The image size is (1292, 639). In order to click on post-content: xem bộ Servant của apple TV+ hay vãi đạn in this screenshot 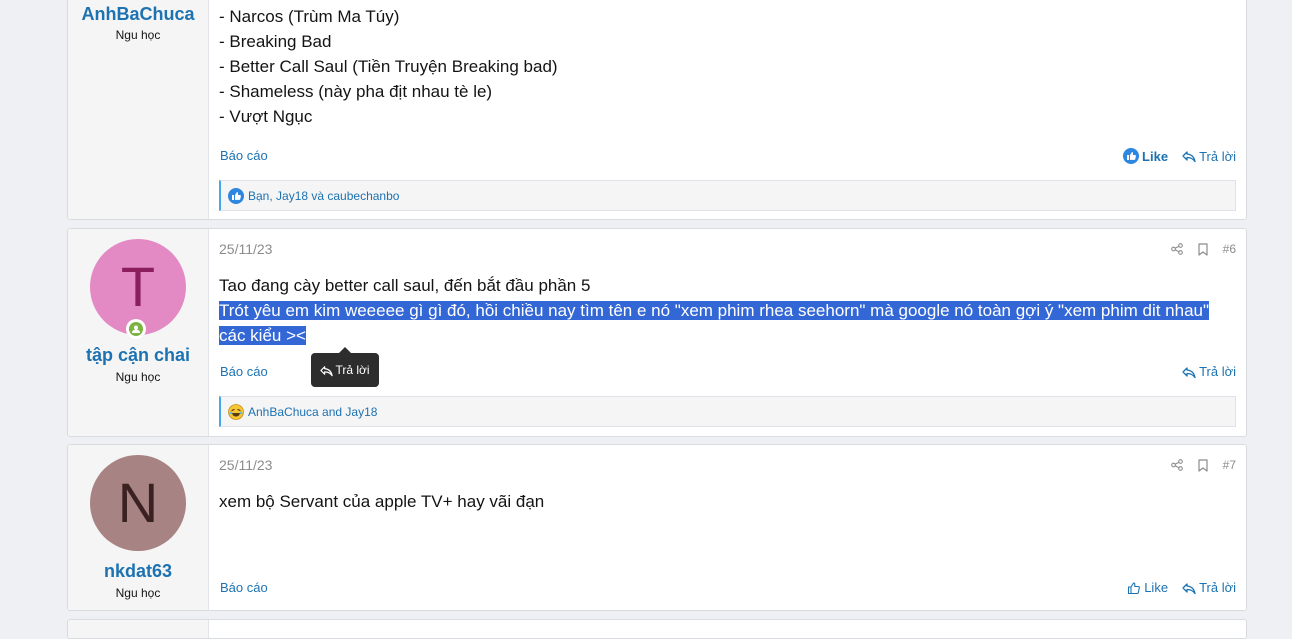, I will do `click(727, 501)`.